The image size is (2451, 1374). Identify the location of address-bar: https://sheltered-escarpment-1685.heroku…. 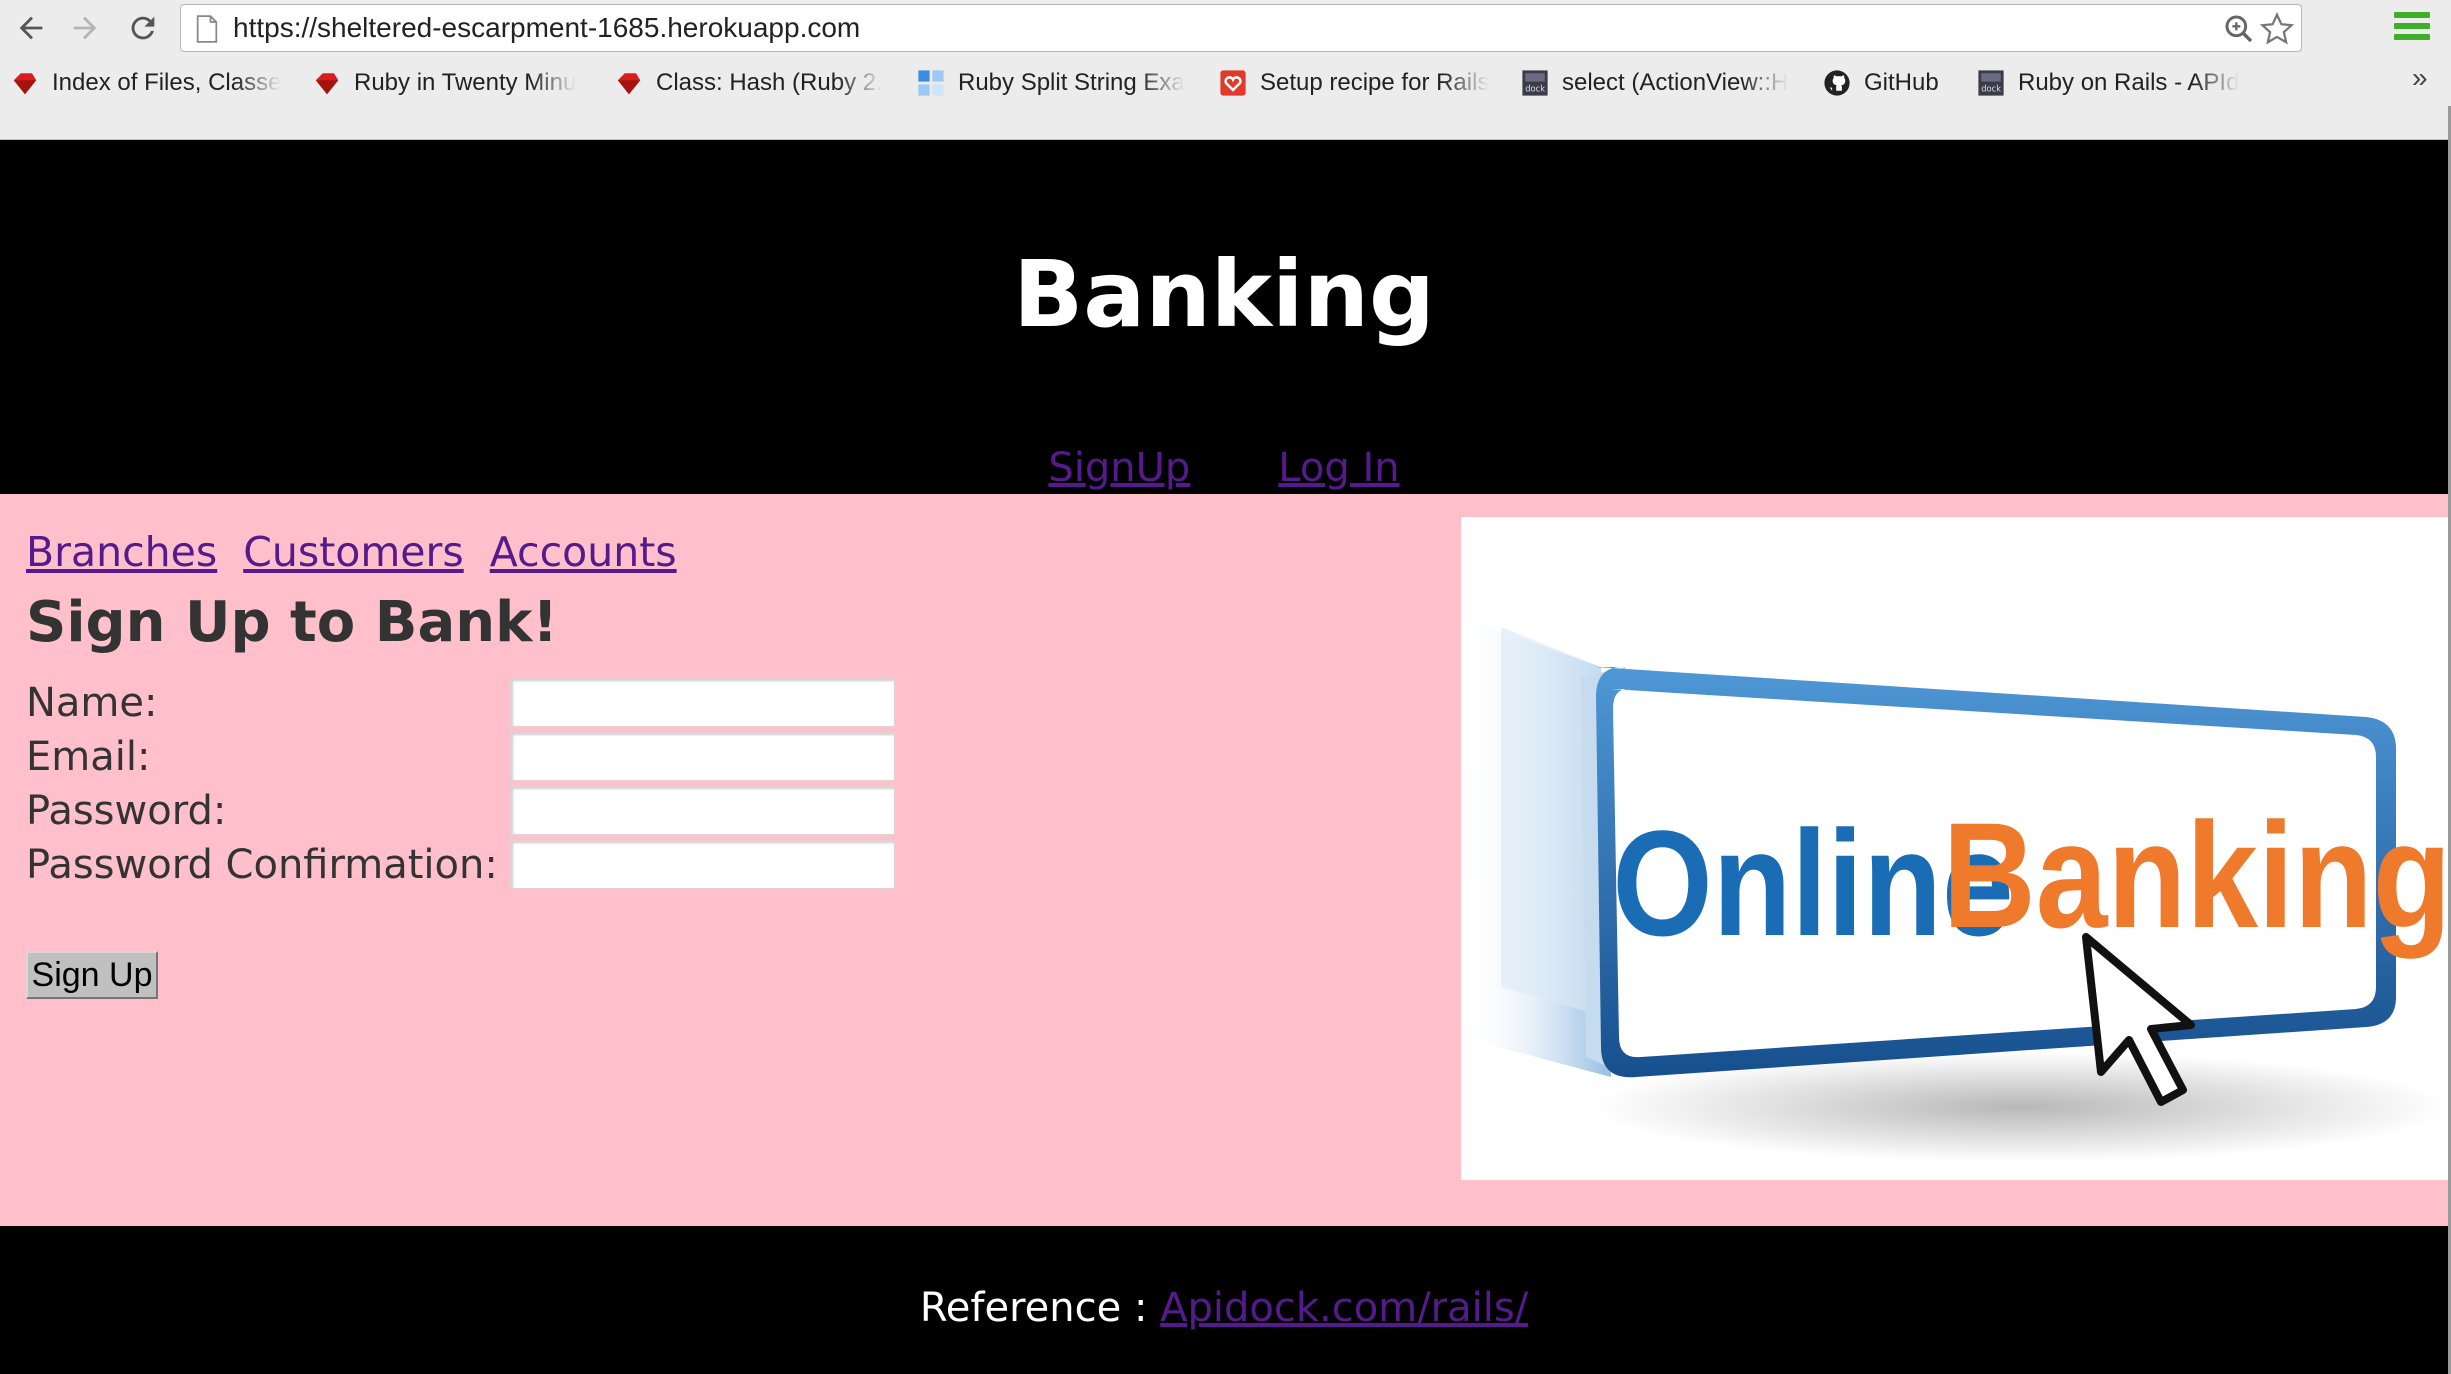
(1241, 28).